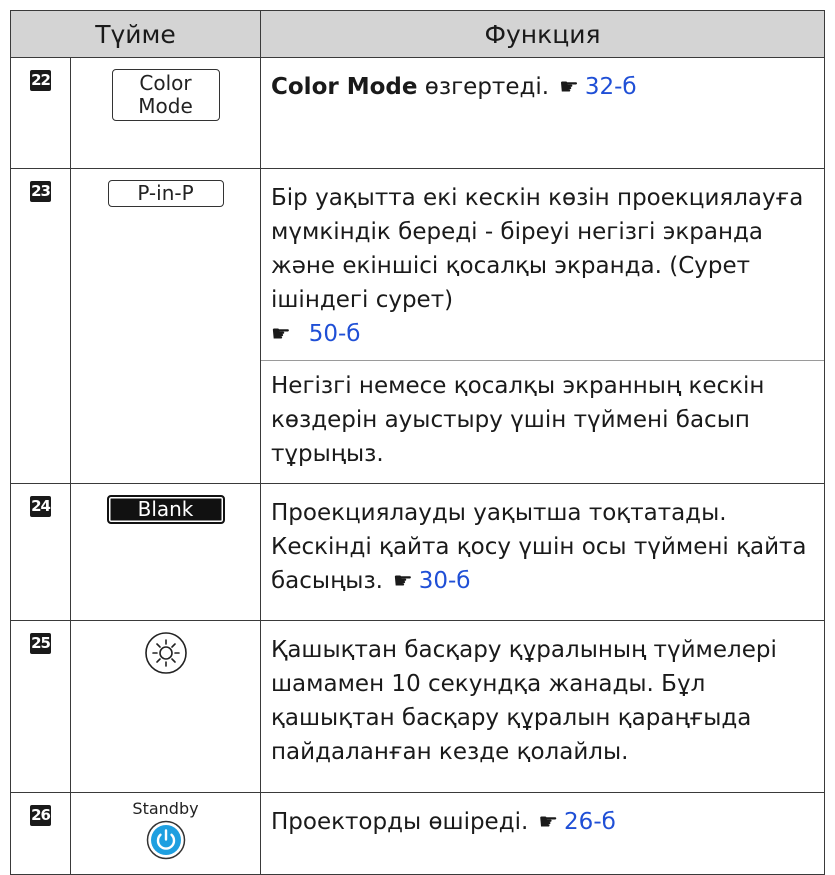 The width and height of the screenshot is (835, 875). I want to click on standby-label: Standby, so click(165, 808).